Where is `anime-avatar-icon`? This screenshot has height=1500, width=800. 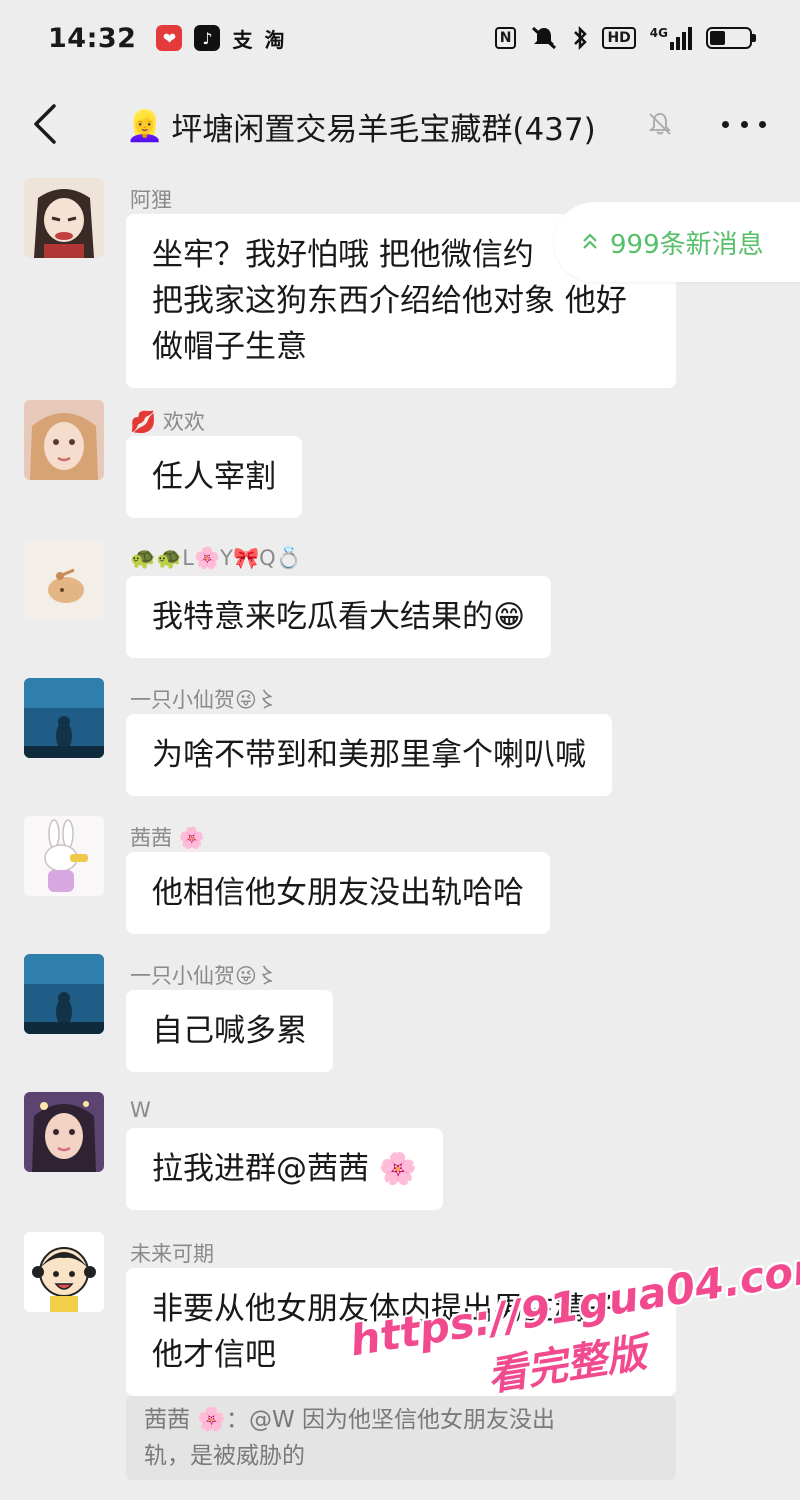
anime-avatar-icon is located at coordinates (64, 218).